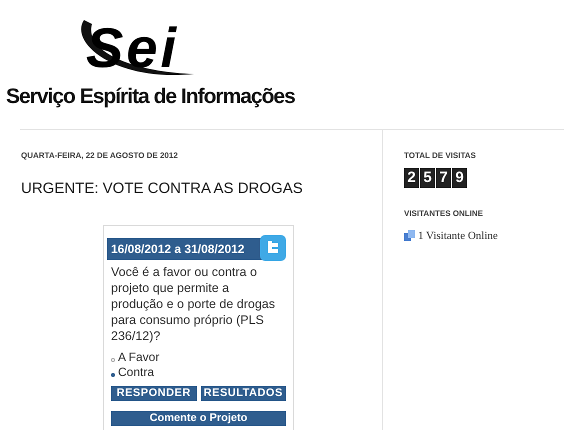 The height and width of the screenshot is (430, 584). I want to click on poll-button: RESPONDER, so click(153, 393).